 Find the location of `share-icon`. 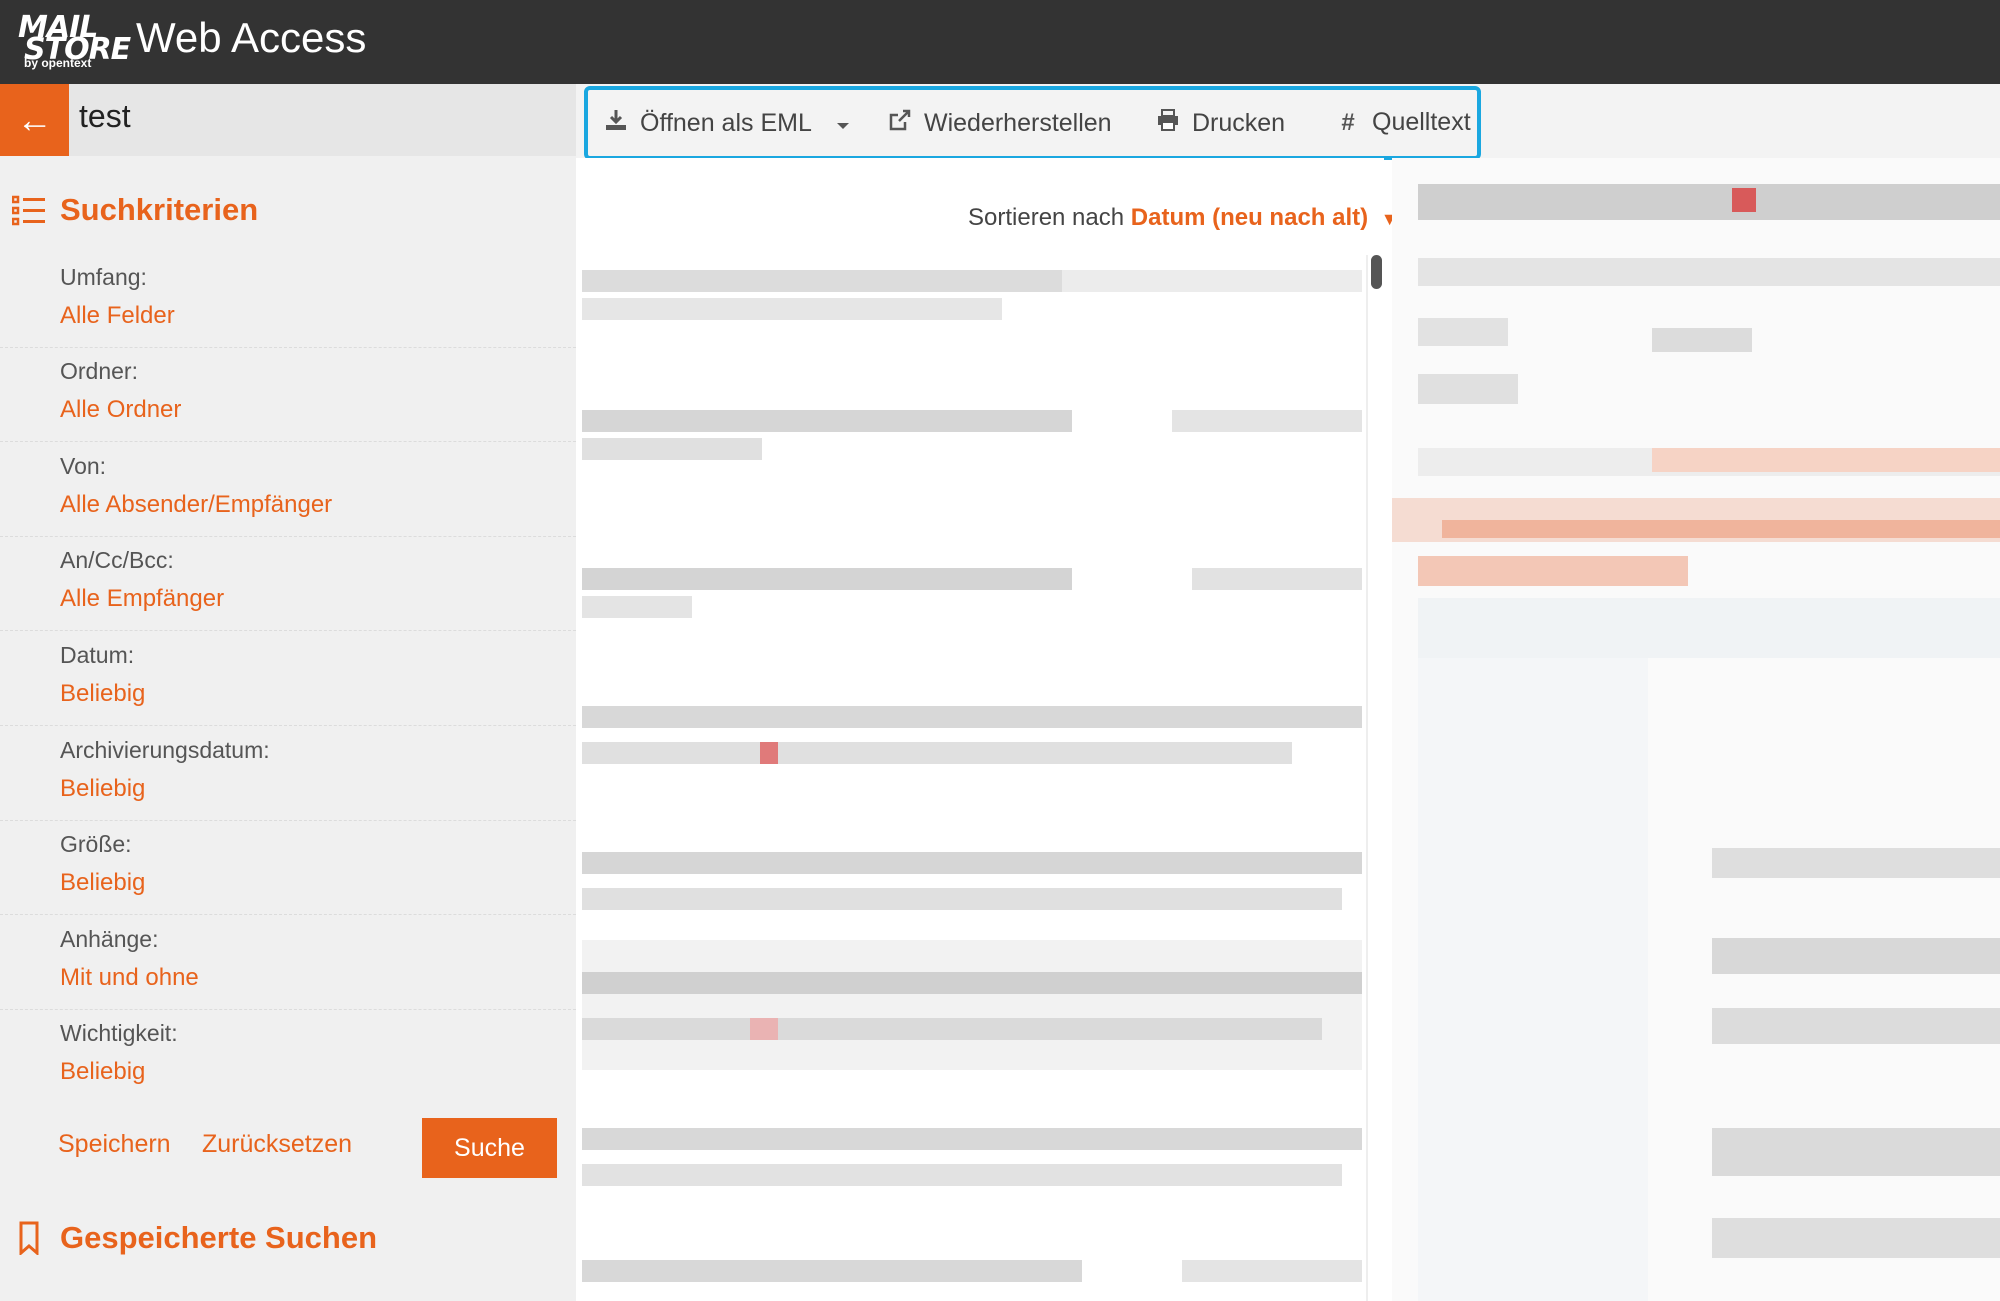

share-icon is located at coordinates (900, 123).